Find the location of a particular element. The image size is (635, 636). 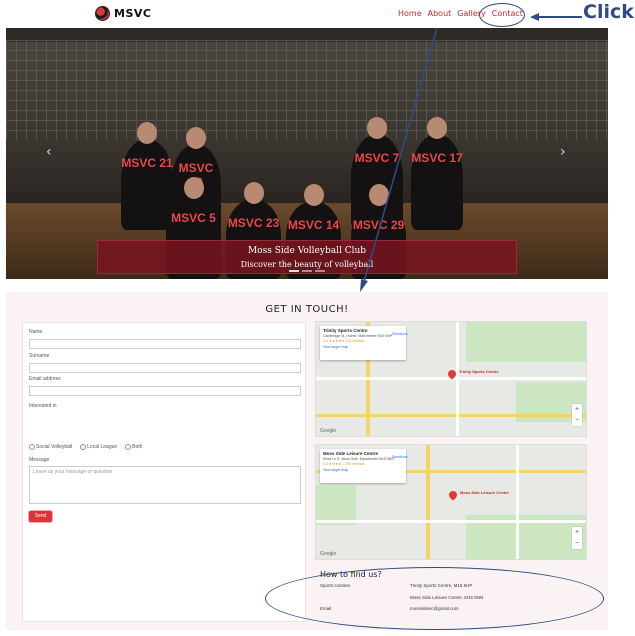

send-button: Send is located at coordinates (40, 516).